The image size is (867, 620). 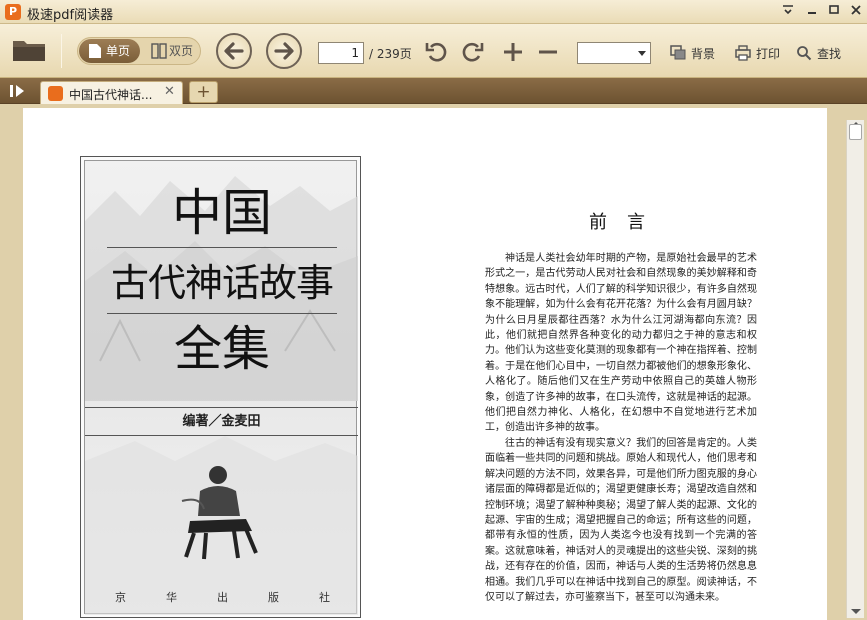 I want to click on arrow-right-icon, so click(x=284, y=51).